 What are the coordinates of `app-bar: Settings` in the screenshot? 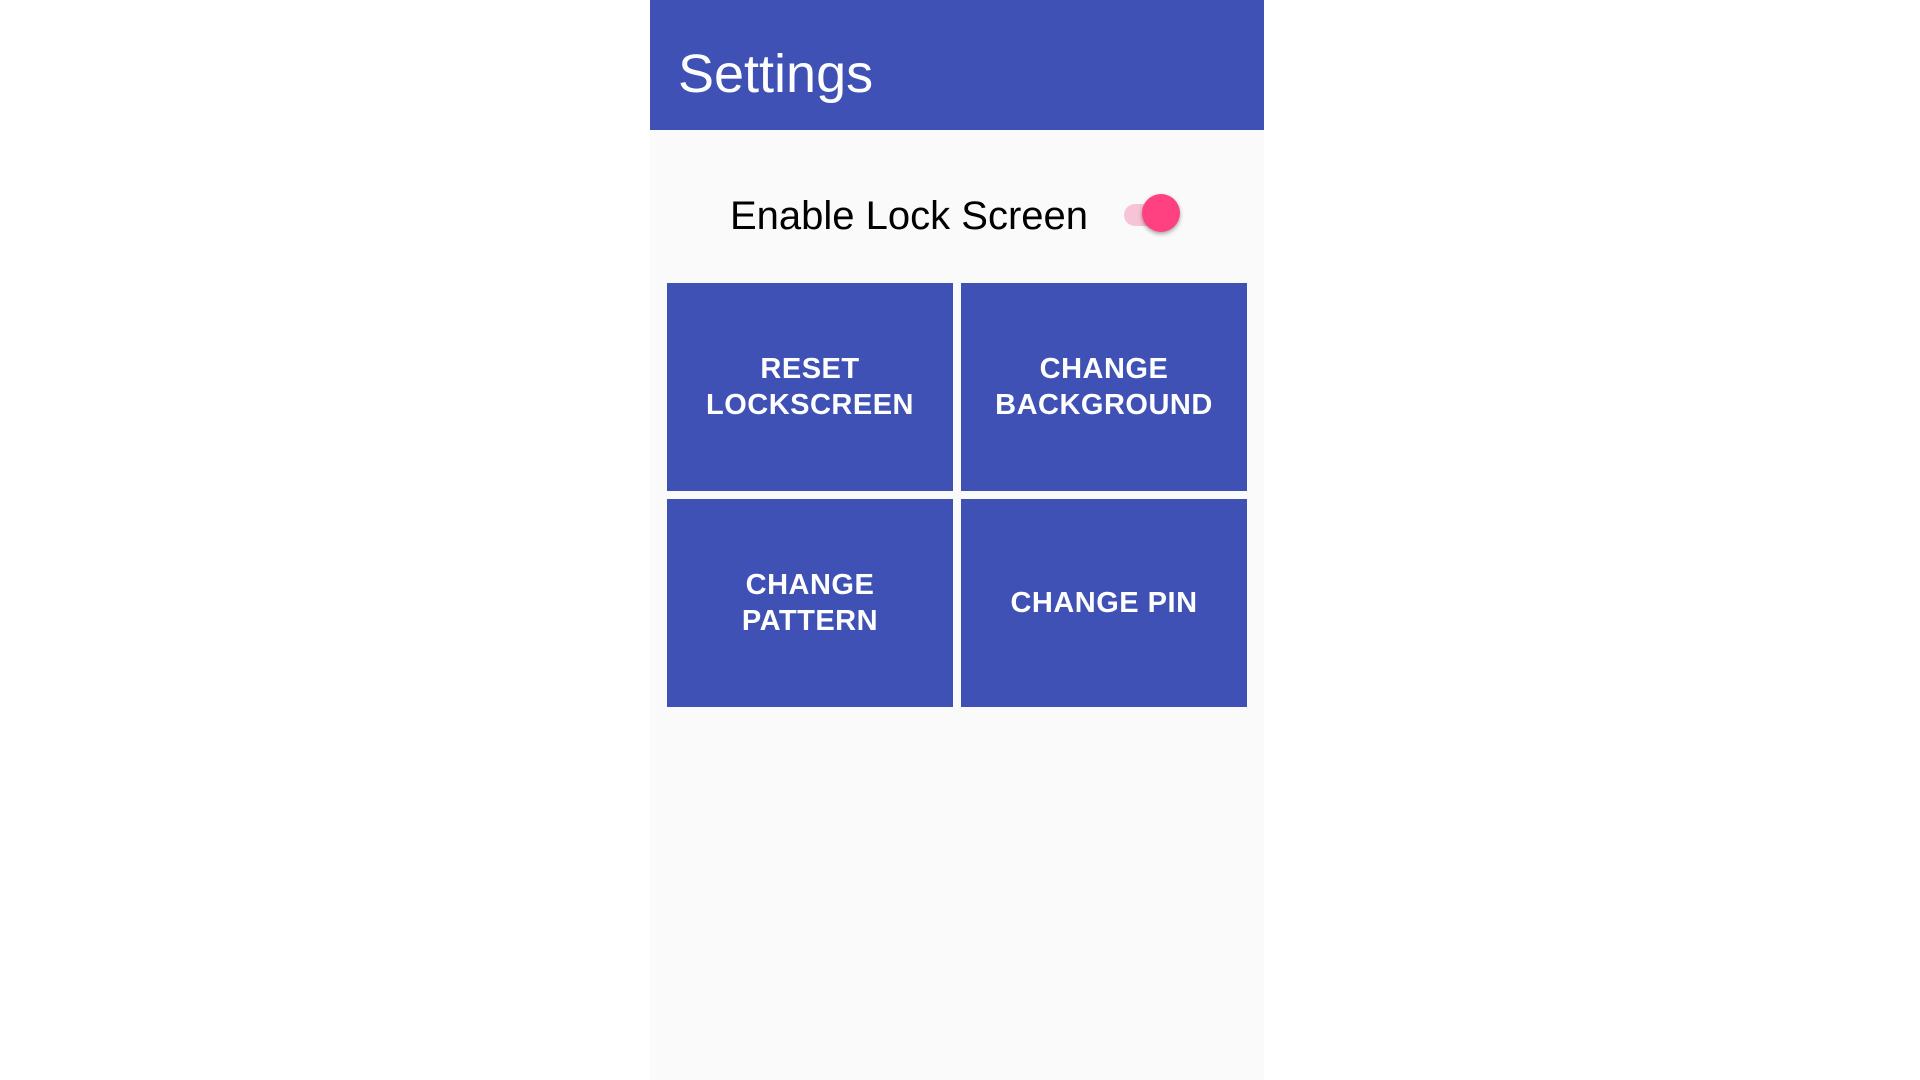 It's located at (957, 65).